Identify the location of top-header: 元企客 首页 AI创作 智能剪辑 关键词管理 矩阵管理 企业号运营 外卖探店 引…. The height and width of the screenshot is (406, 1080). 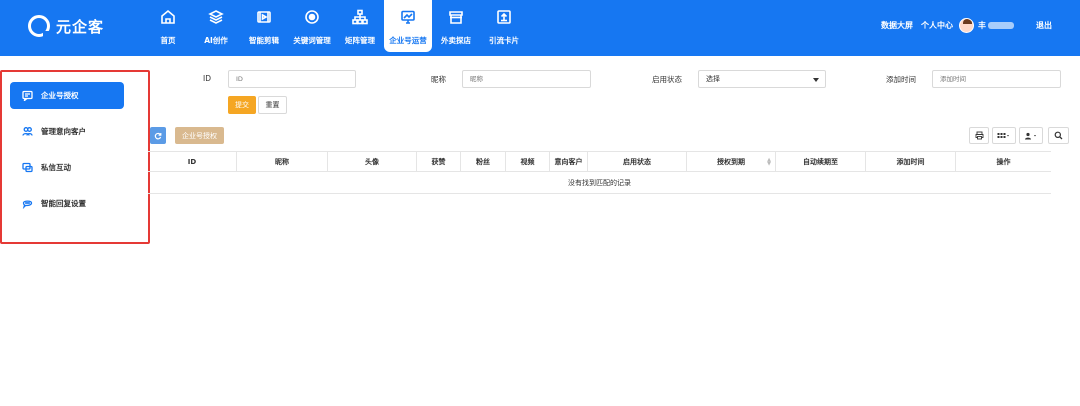
(540, 28).